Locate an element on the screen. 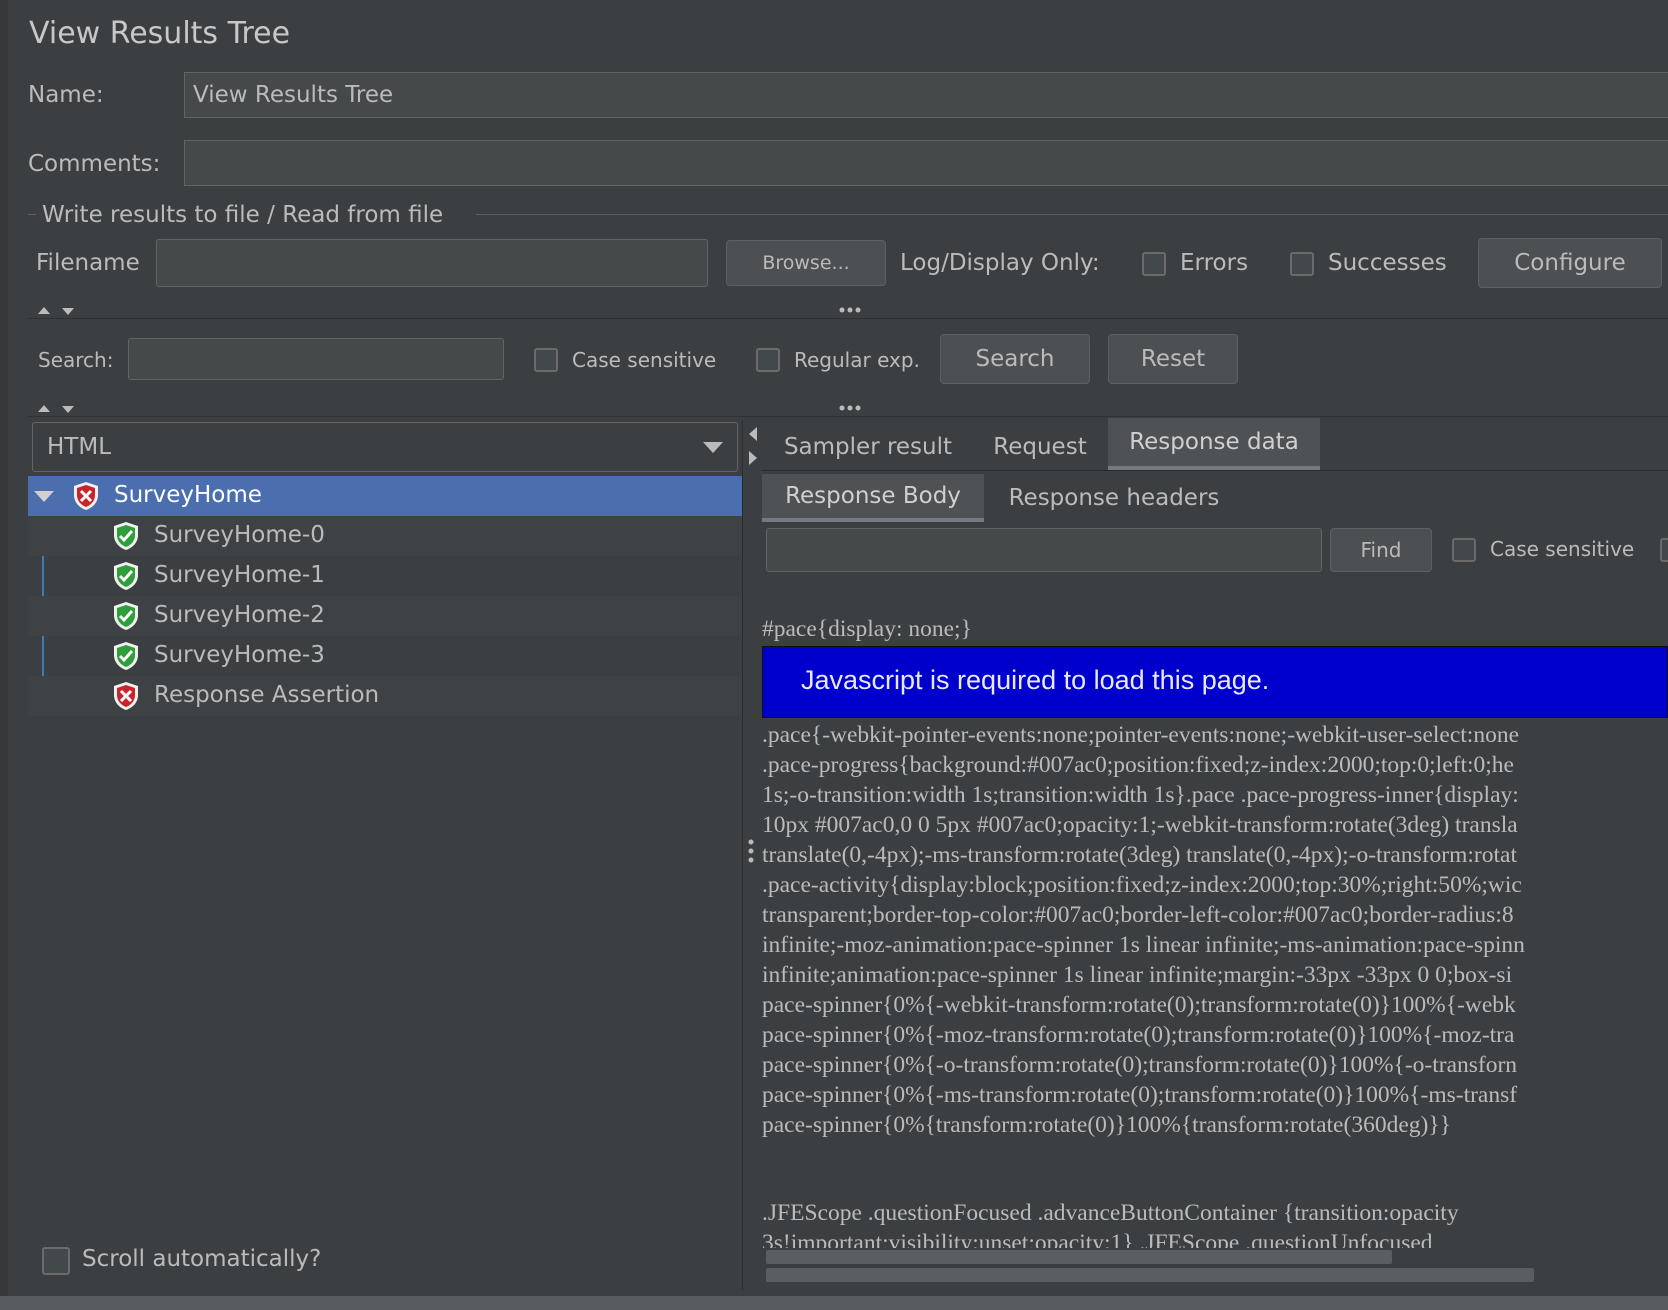  filename-field is located at coordinates (432, 263).